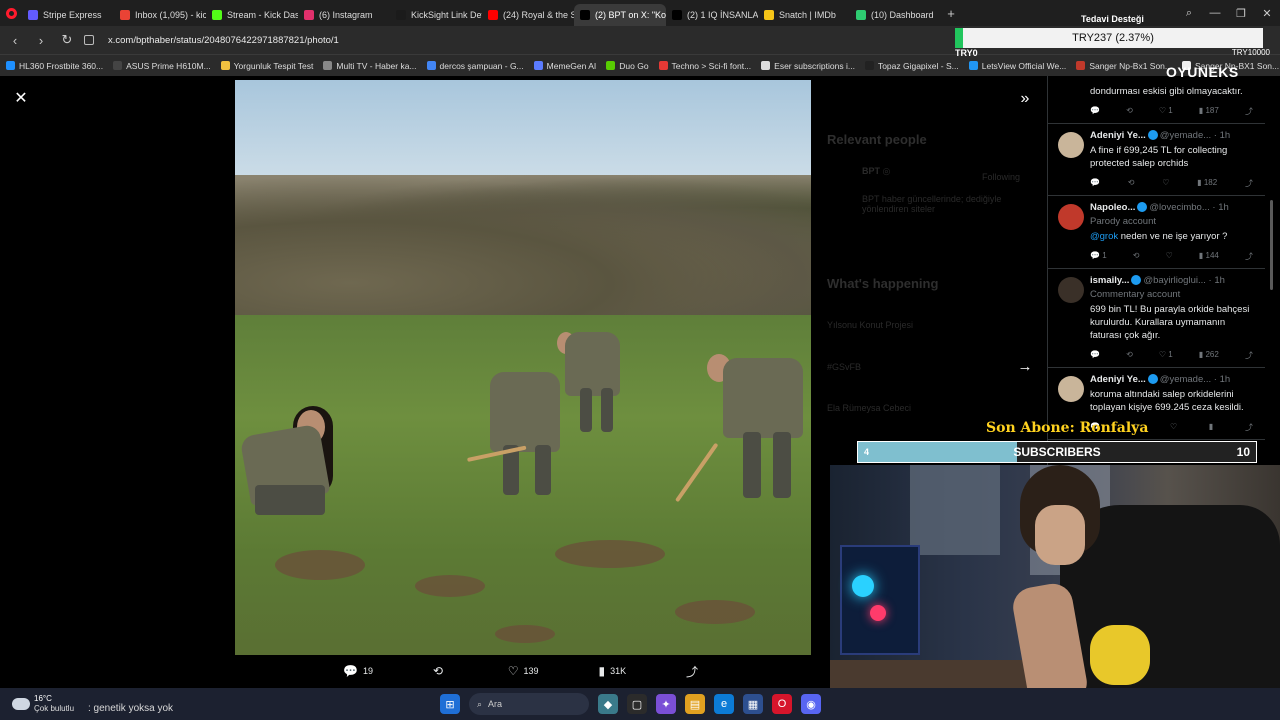 The width and height of the screenshot is (1280, 720). I want to click on browser-tab: (10) Dashboard, so click(896, 15).